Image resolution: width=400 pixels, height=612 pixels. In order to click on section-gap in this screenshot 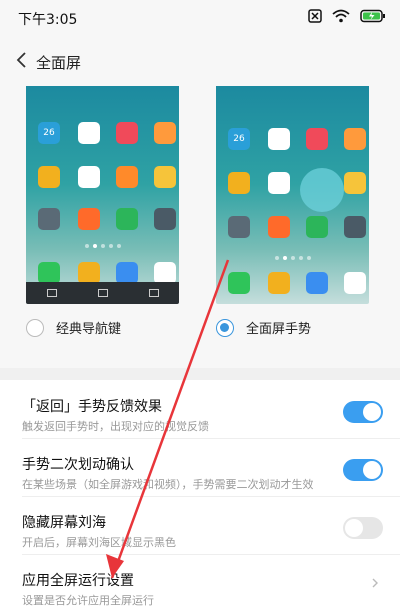, I will do `click(200, 374)`.